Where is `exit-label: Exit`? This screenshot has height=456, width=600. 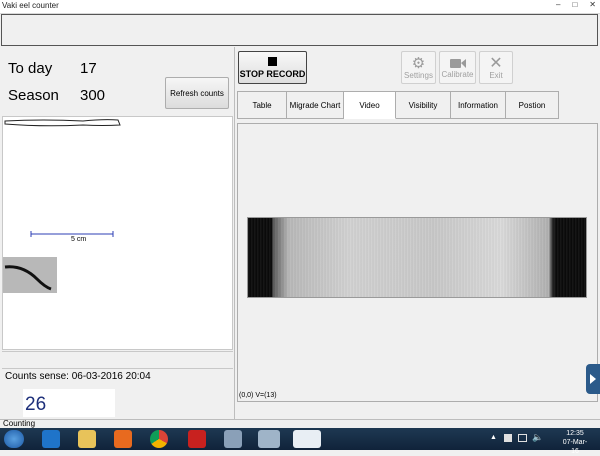 exit-label: Exit is located at coordinates (496, 75).